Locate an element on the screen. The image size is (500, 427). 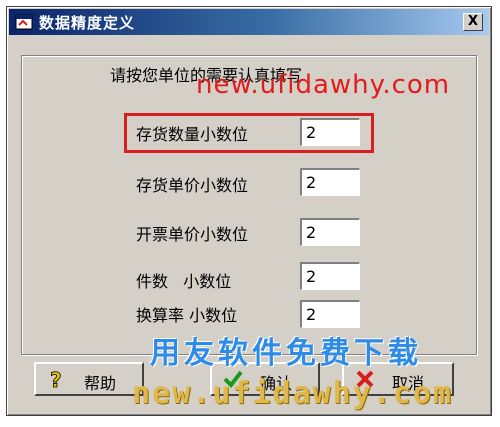
question-icon: ? is located at coordinates (57, 380).